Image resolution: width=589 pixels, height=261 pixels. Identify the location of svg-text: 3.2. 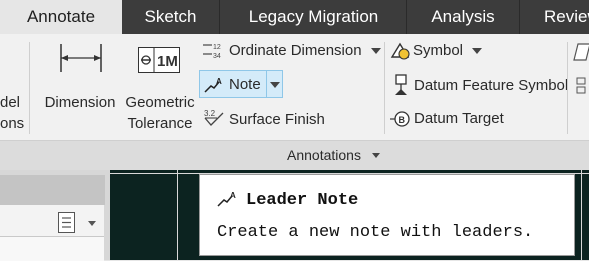
(210, 113).